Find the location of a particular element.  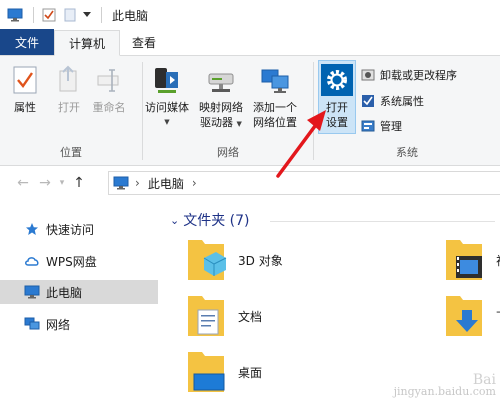

uninstall-icon is located at coordinates (368, 75).